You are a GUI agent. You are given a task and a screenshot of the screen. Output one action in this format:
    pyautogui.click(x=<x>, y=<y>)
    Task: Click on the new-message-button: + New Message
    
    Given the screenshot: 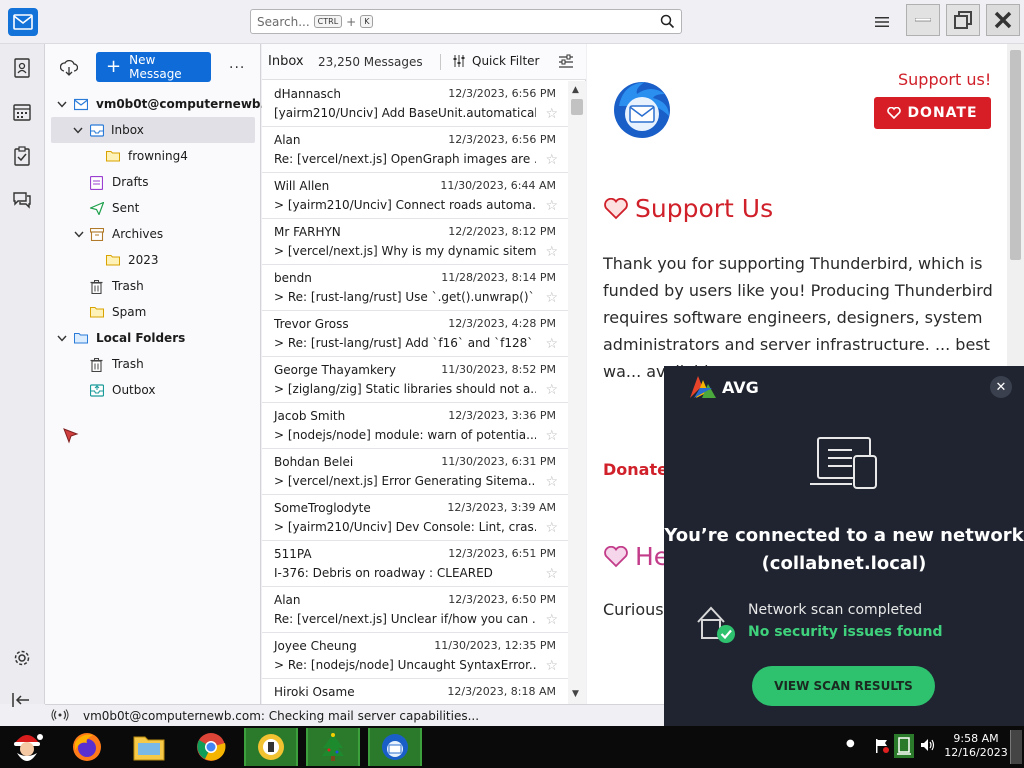 What is the action you would take?
    pyautogui.click(x=153, y=67)
    